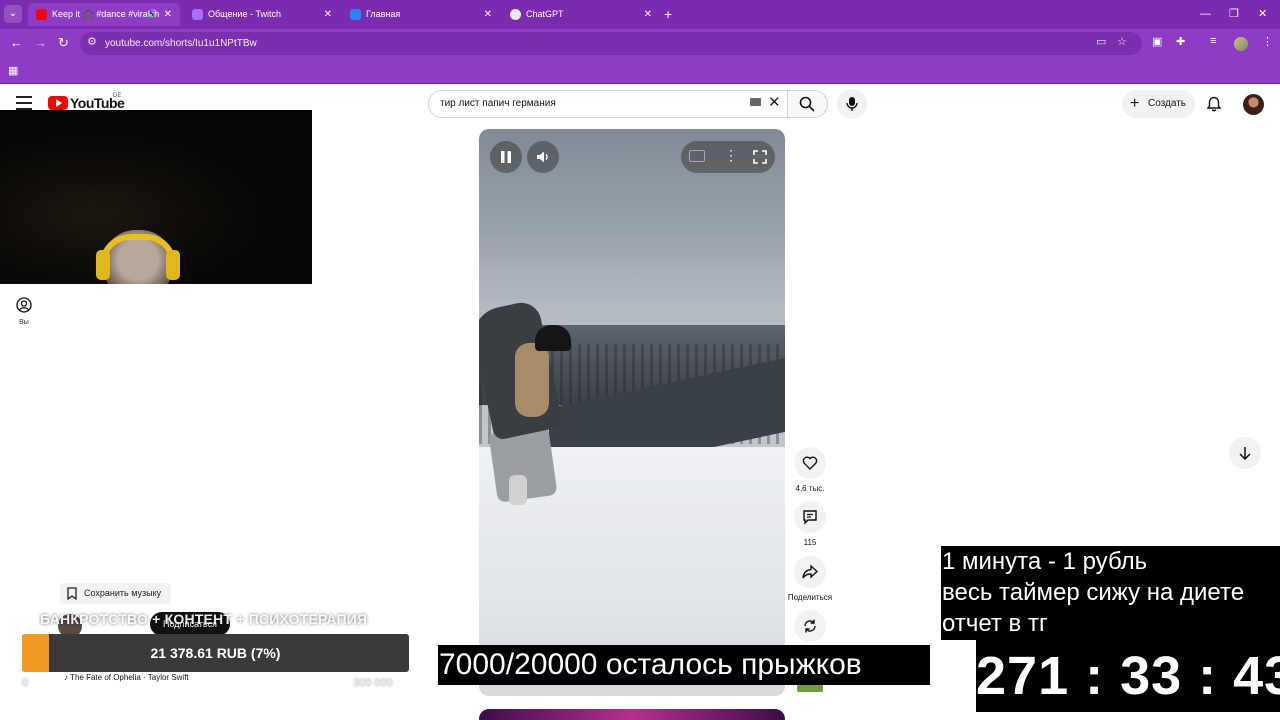 This screenshot has width=1280, height=720. I want to click on stream-banner: БАНКРОТСТВО + КОНТЕНТ + ПСИХОТЕРАПИЯ, so click(204, 619).